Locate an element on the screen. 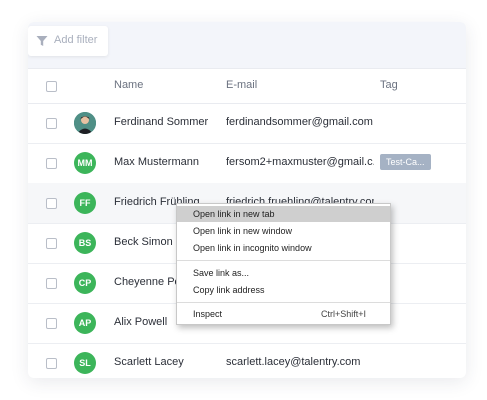  menu-item-open-new-tab: Open link in new tab is located at coordinates (283, 214).